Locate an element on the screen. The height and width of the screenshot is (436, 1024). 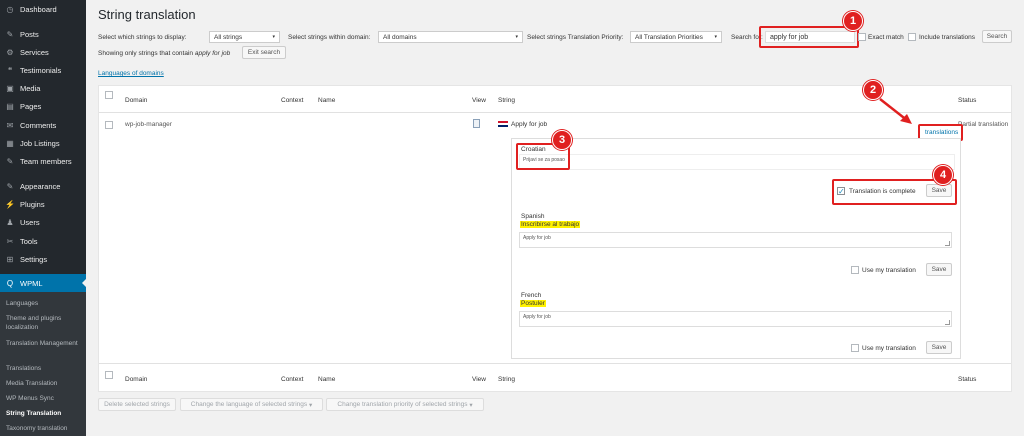
footer-header-status: Status is located at coordinates (967, 379).